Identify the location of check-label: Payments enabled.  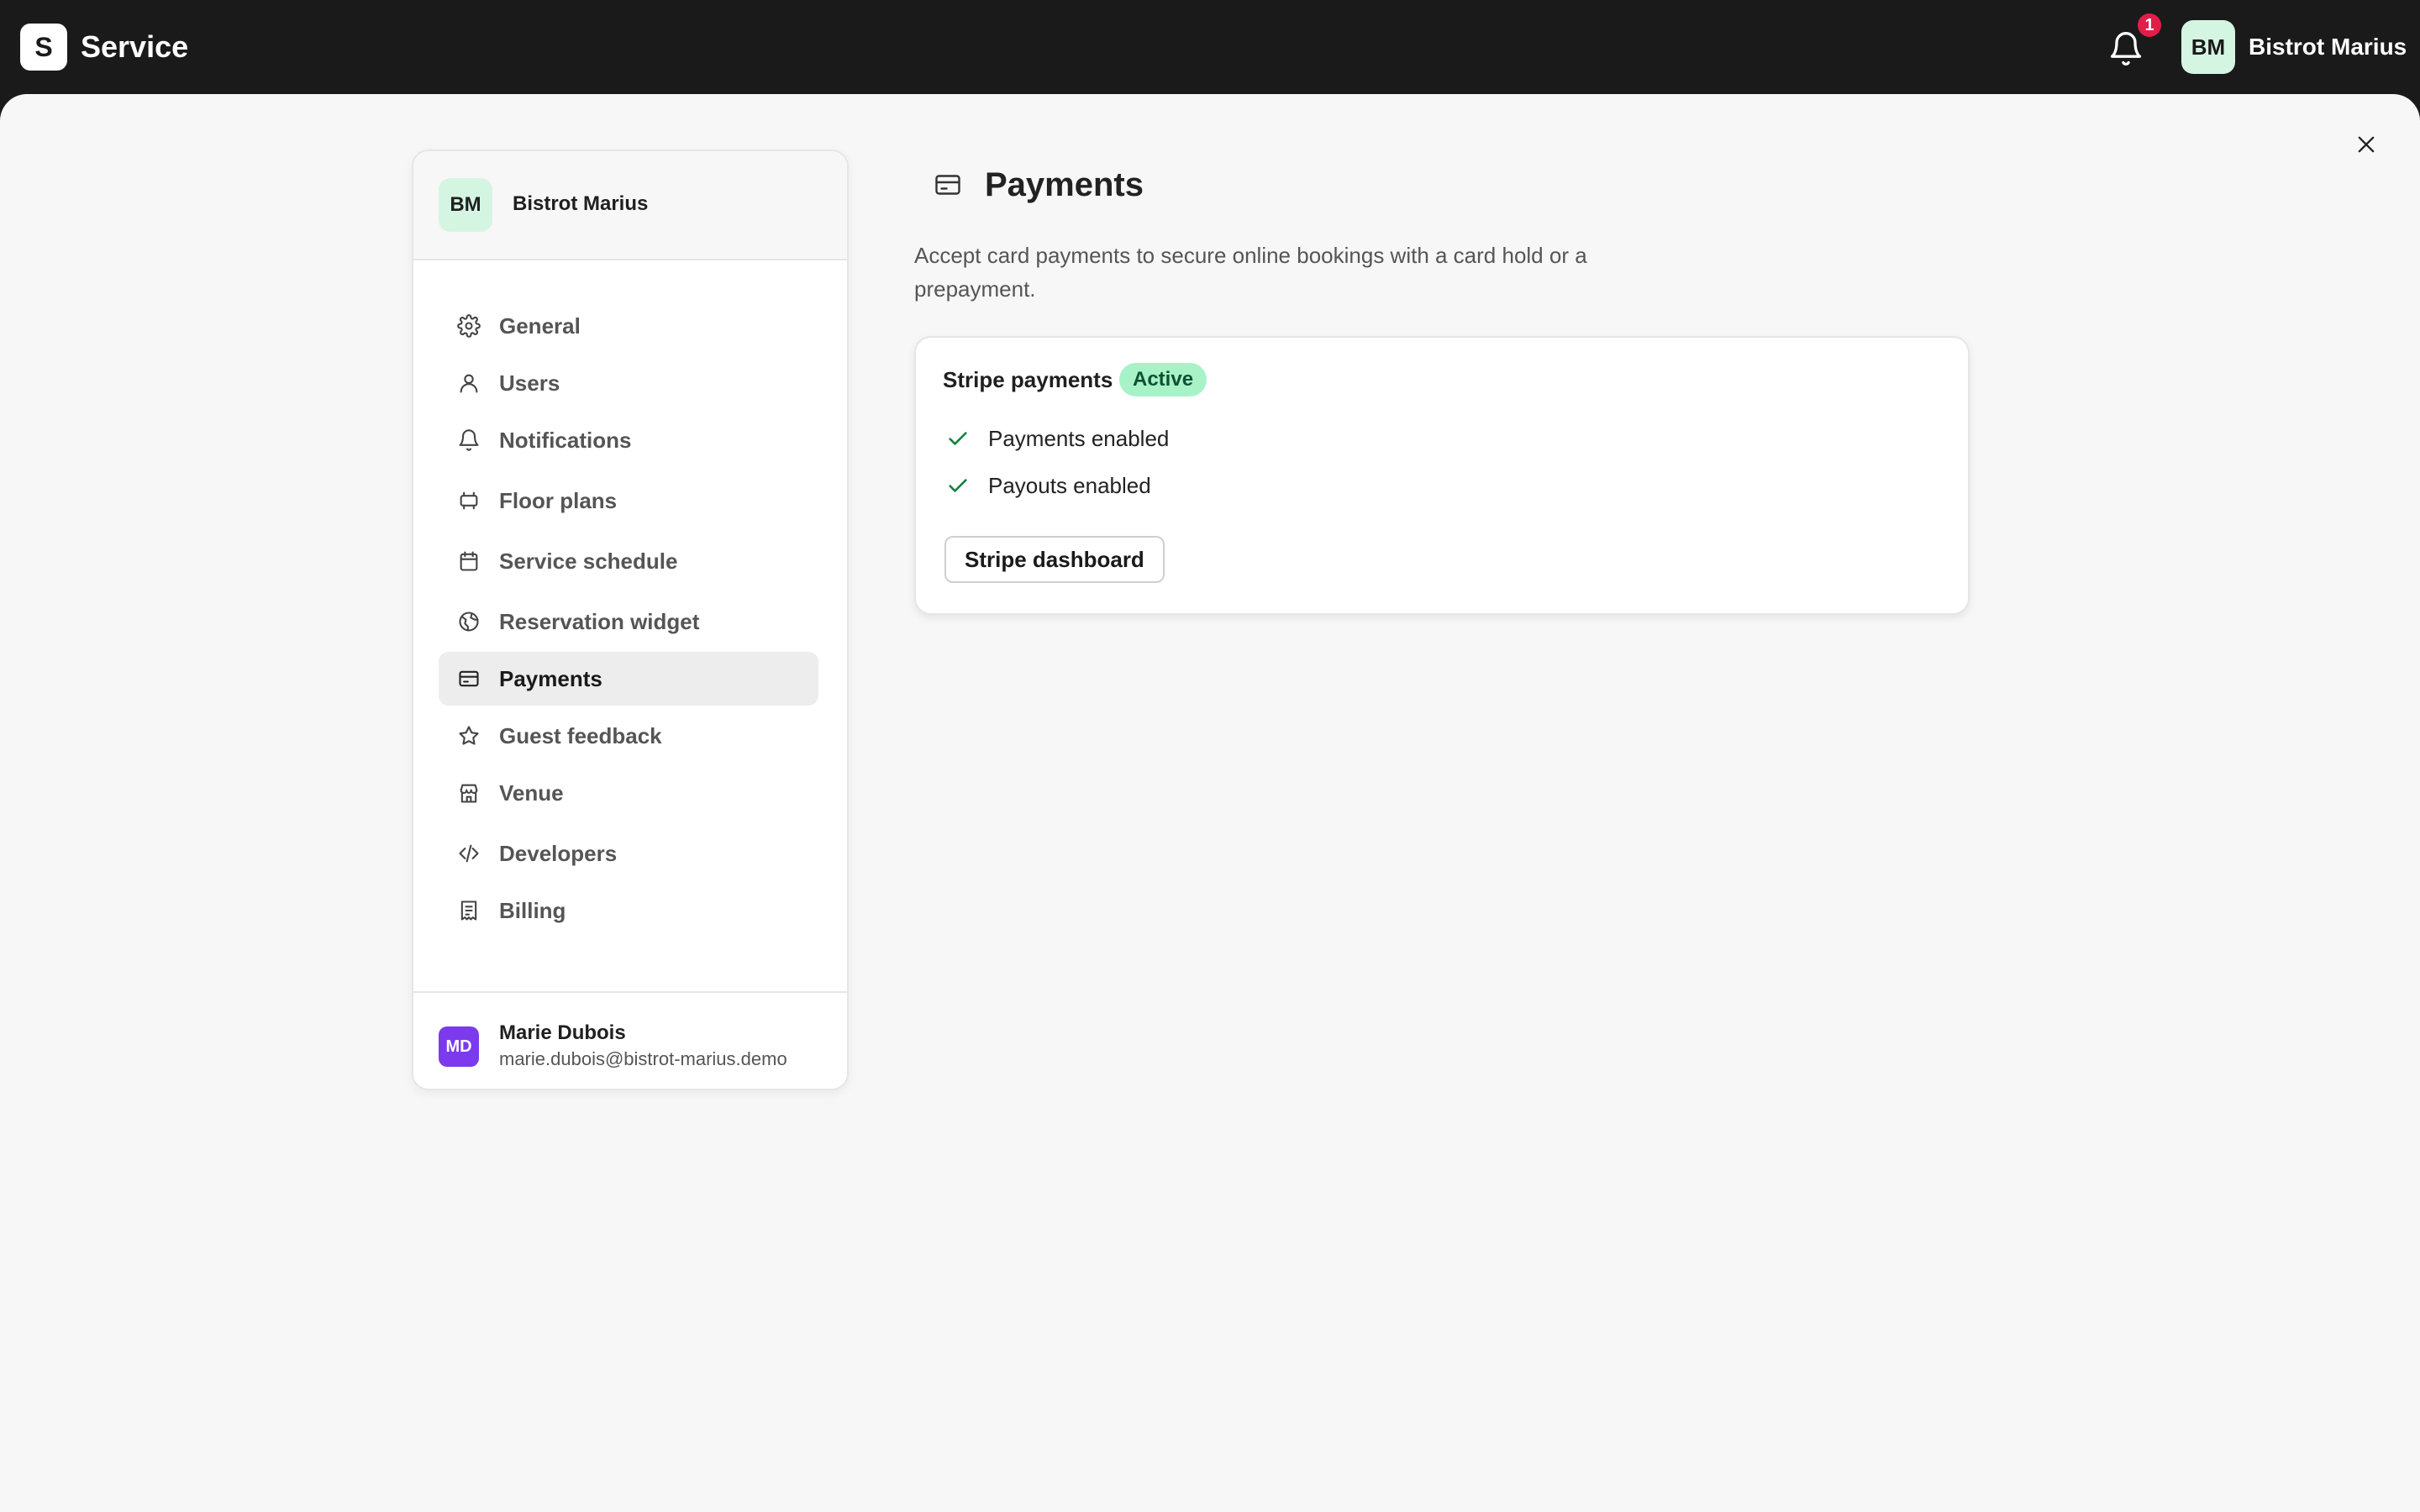
(1079, 438).